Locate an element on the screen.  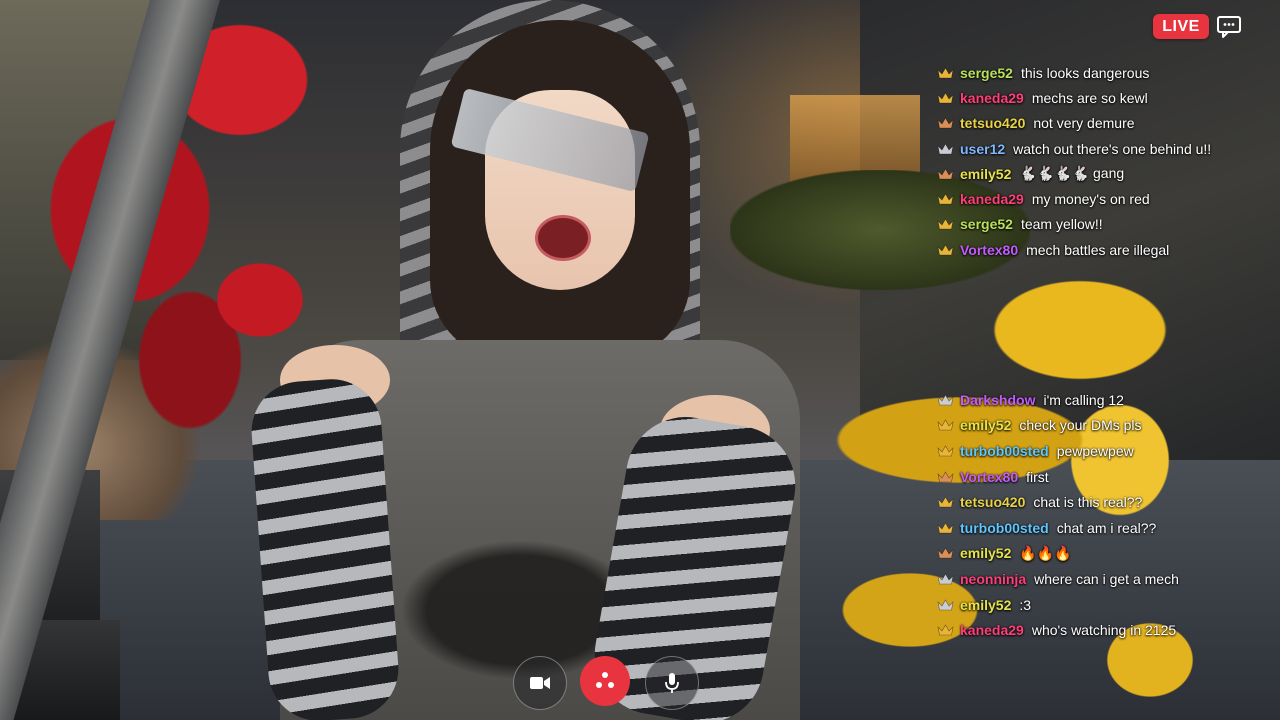
chat-message: turbob00sted chat am i real?? is located at coordinates (1107, 528).